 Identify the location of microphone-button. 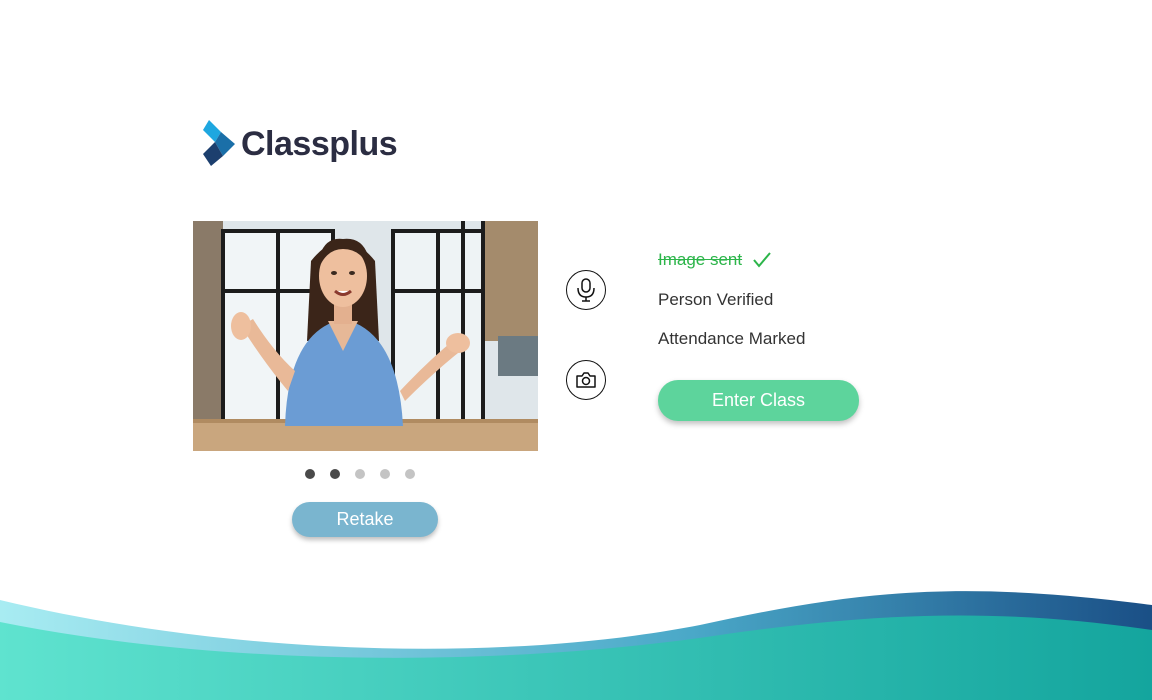
(586, 290).